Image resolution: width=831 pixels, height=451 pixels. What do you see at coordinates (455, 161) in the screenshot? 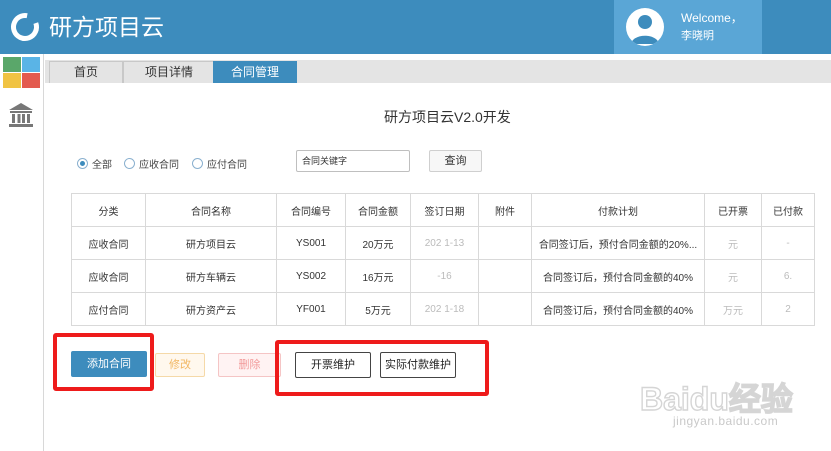
I see `query-button: 查询` at bounding box center [455, 161].